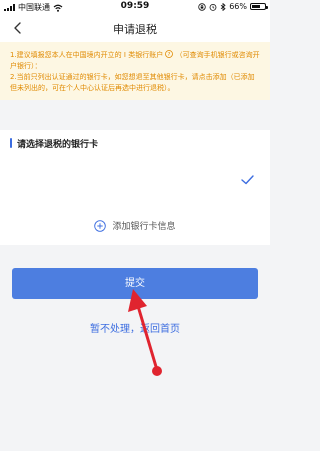 This screenshot has width=320, height=451. What do you see at coordinates (58, 145) in the screenshot?
I see `section-title: 请选择退税的银行卡` at bounding box center [58, 145].